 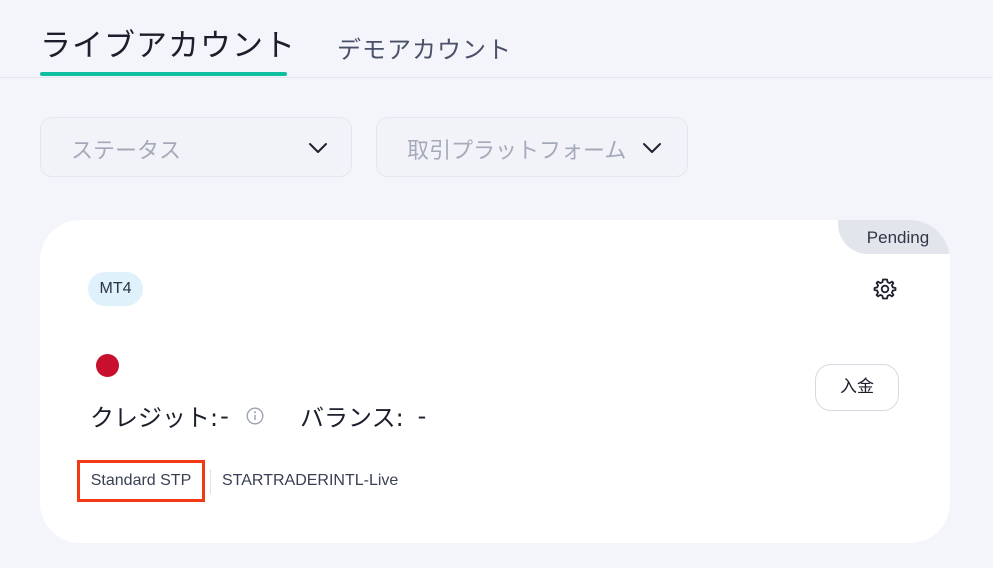 I want to click on balance-row: クレジット:- バランス: -, so click(x=258, y=415).